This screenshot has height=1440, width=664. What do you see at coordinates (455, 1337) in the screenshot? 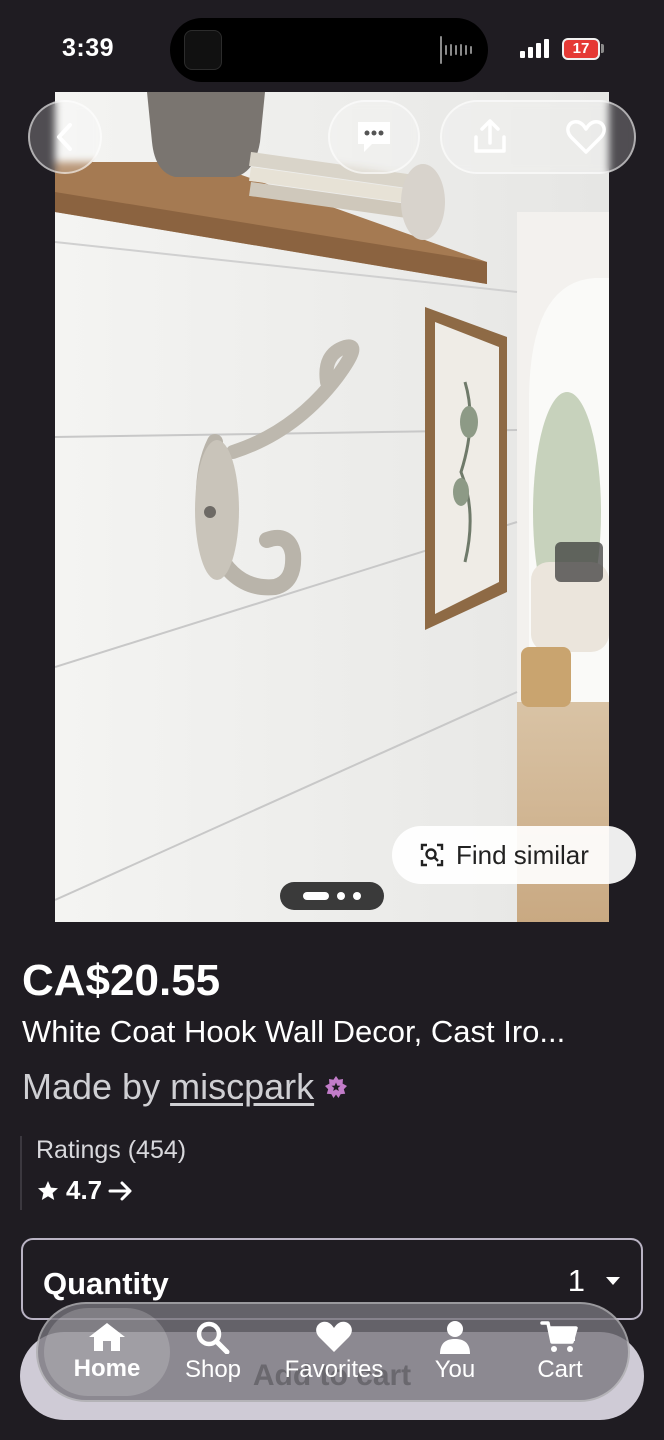
I see `person-icon` at bounding box center [455, 1337].